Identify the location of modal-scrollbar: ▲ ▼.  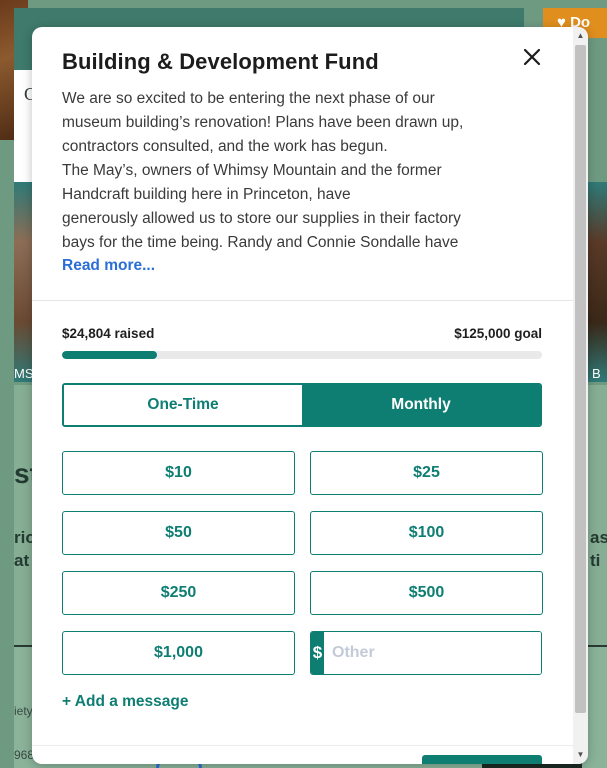
(580, 395).